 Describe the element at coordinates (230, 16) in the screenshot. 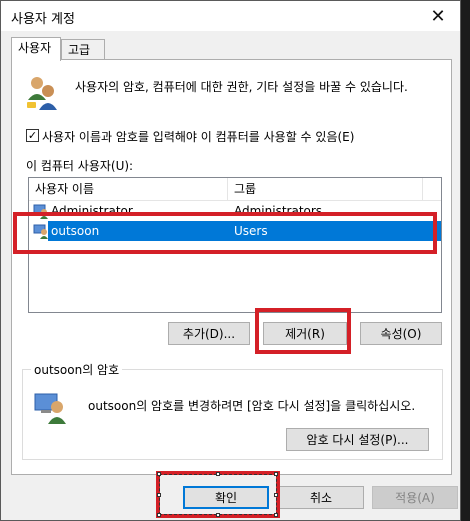

I see `title-bar: 사용자 계정 ✕` at that location.